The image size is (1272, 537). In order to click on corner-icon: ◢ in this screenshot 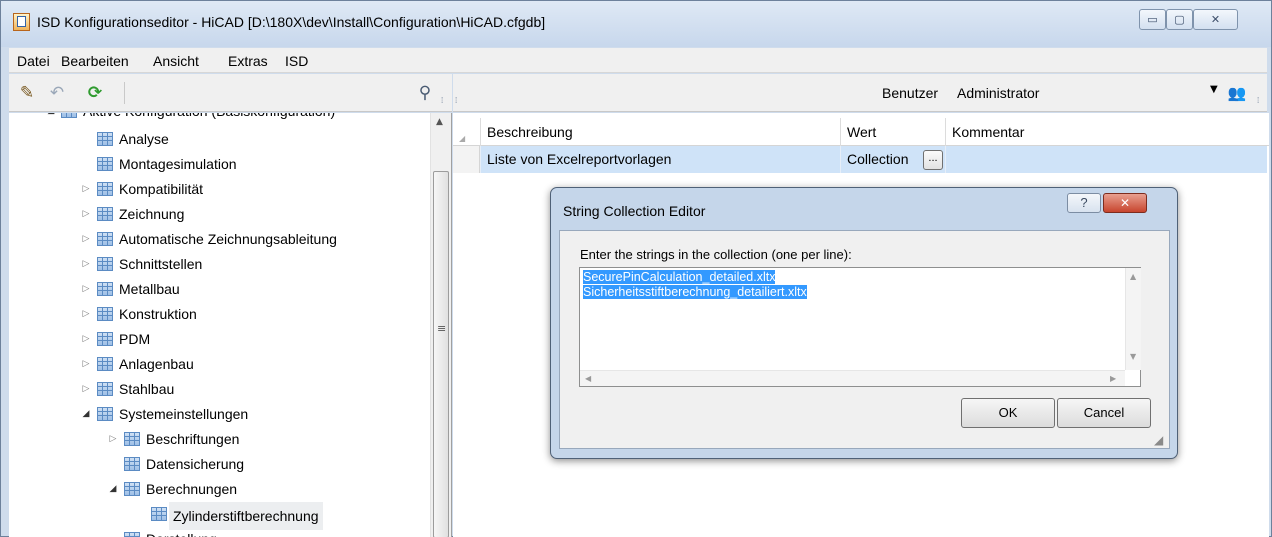, I will do `click(462, 138)`.